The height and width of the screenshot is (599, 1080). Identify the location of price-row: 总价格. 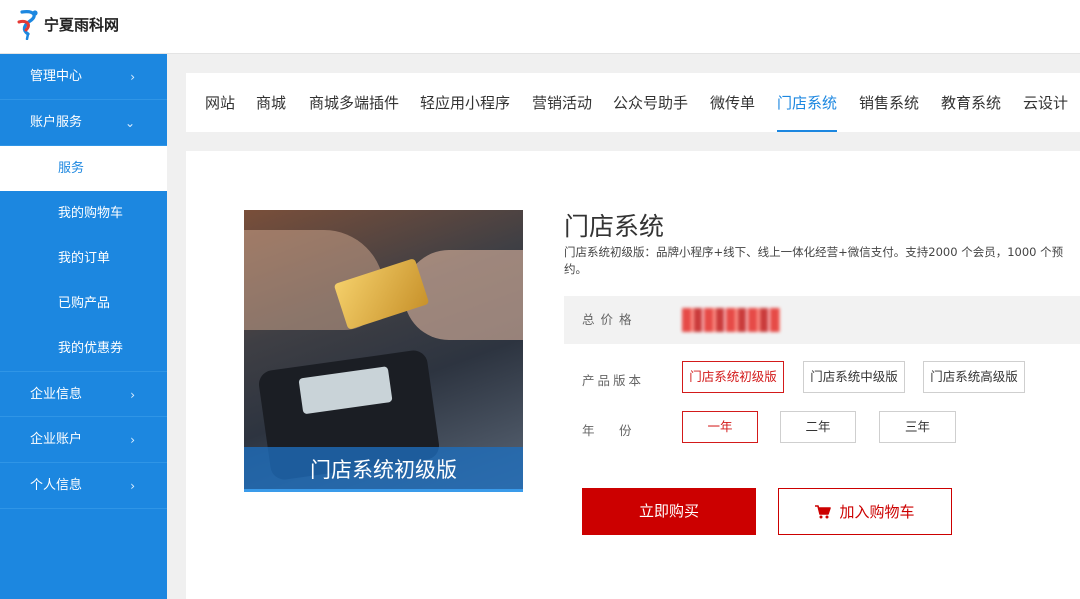
(822, 320).